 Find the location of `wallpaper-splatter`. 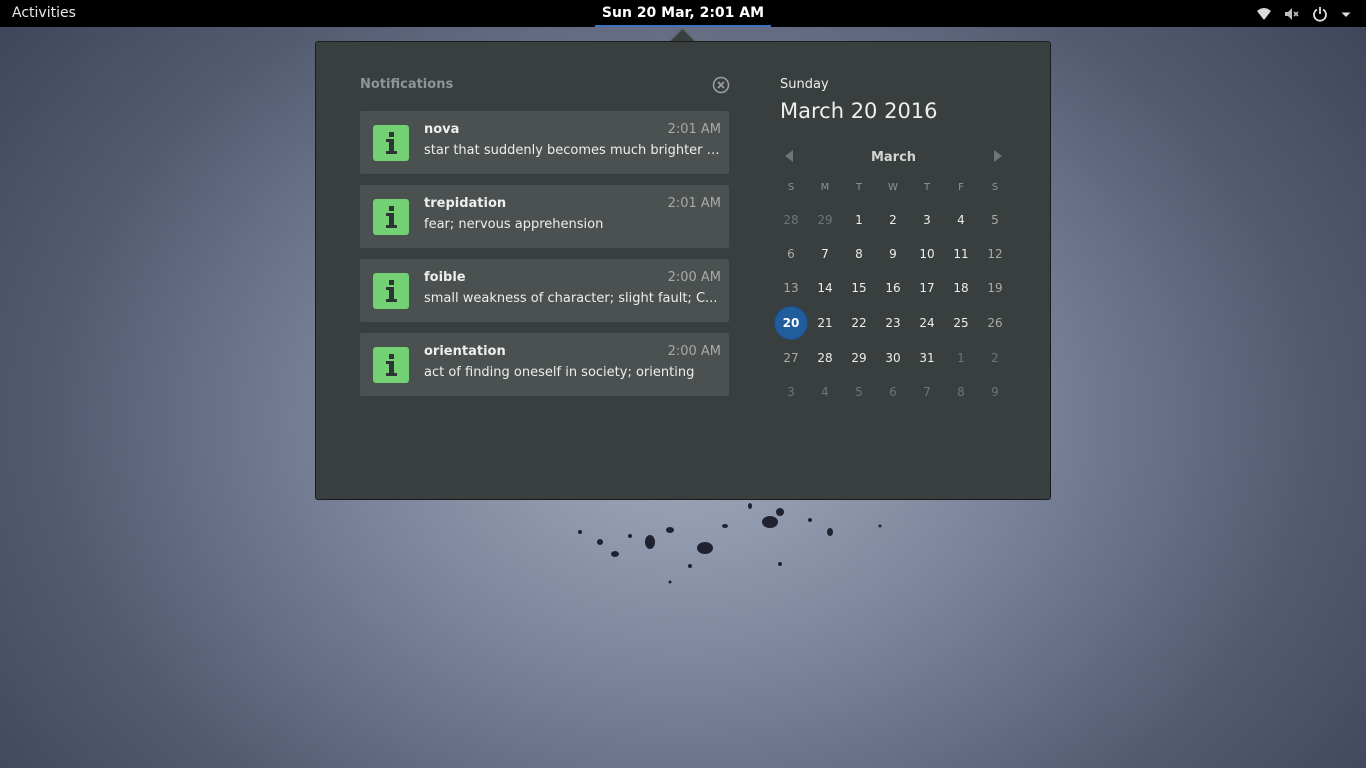

wallpaper-splatter is located at coordinates (730, 543).